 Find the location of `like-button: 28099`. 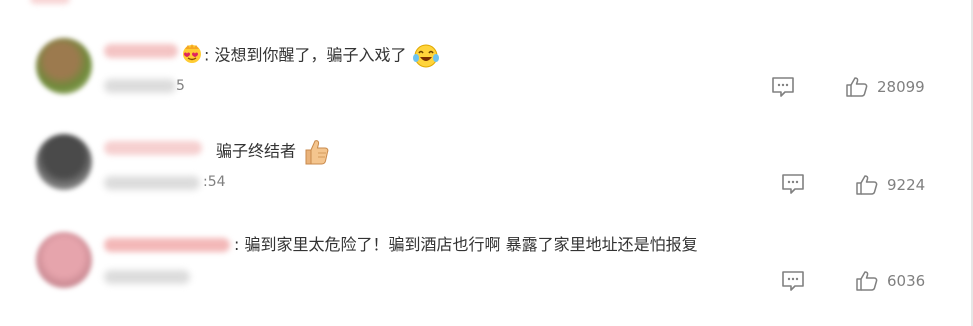

like-button: 28099 is located at coordinates (885, 87).